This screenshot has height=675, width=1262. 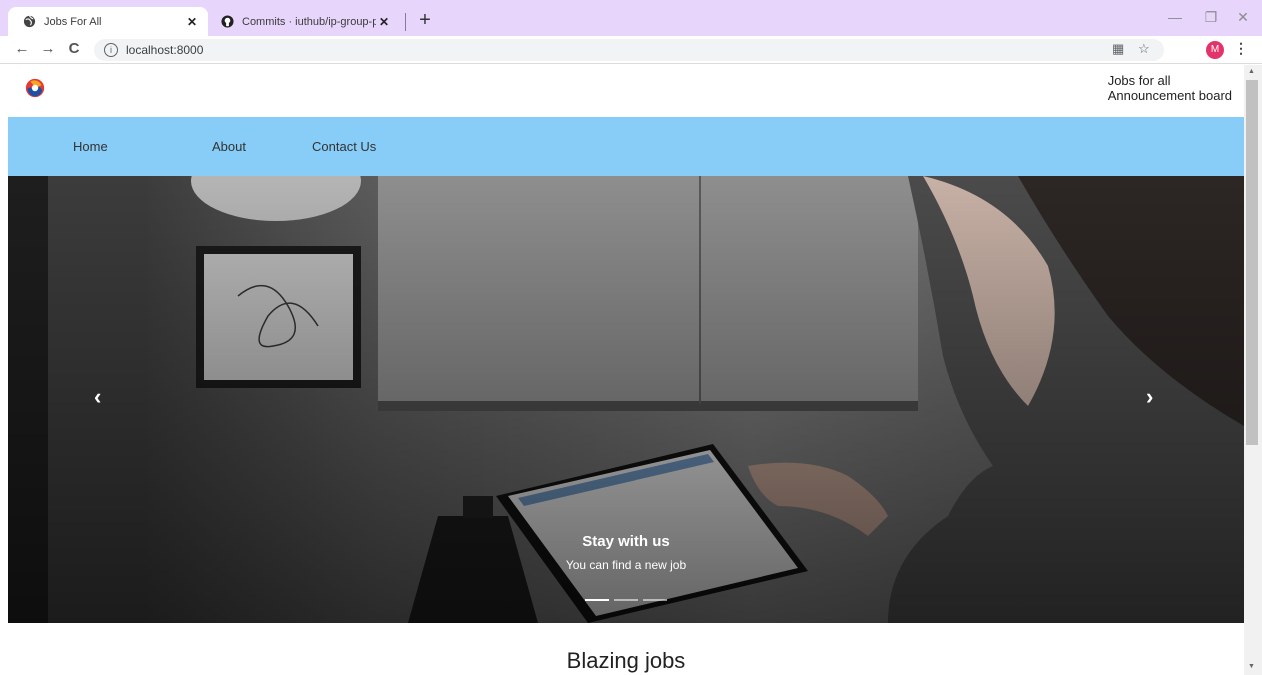 I want to click on tab-separator, so click(x=405, y=22).